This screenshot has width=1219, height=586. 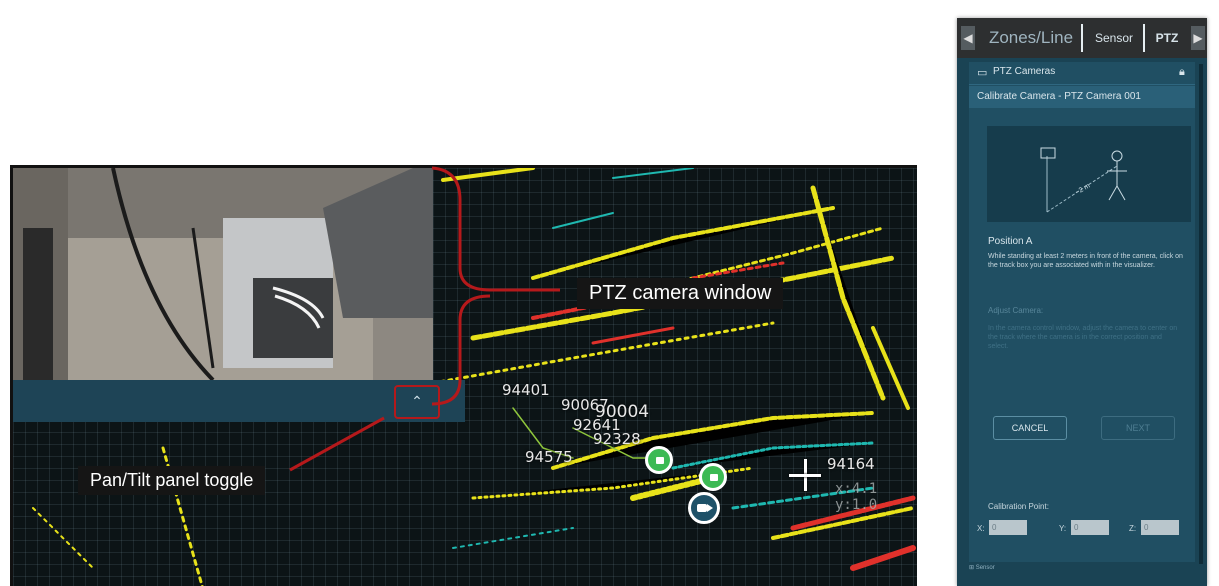 What do you see at coordinates (1089, 174) in the screenshot?
I see `calibration-diagram: ~2 m` at bounding box center [1089, 174].